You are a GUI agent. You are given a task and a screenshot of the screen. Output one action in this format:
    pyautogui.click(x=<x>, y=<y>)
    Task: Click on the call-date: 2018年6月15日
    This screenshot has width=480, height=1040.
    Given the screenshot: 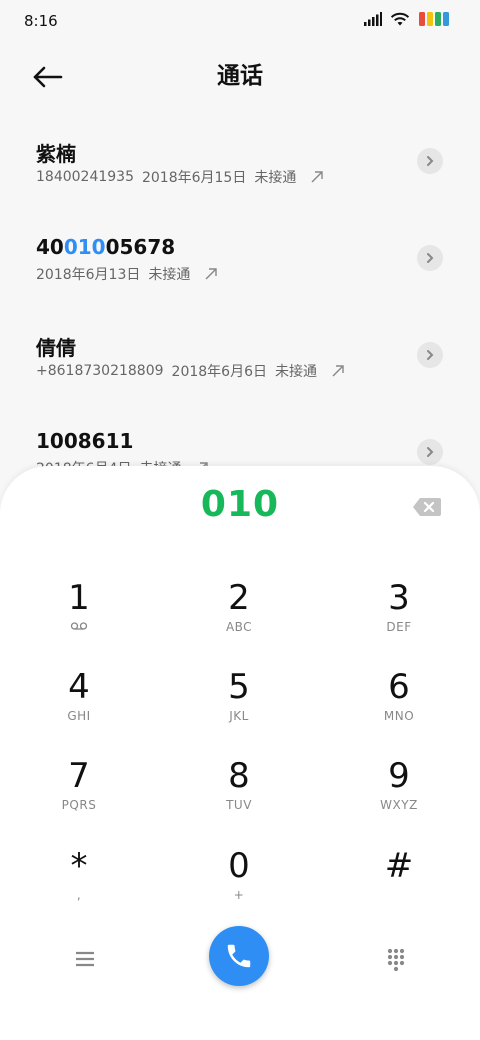 What is the action you would take?
    pyautogui.click(x=194, y=178)
    